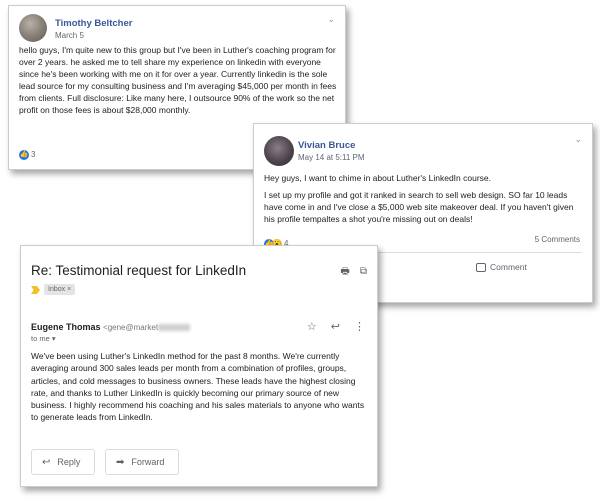  I want to click on reaction-count: 3, so click(33, 155).